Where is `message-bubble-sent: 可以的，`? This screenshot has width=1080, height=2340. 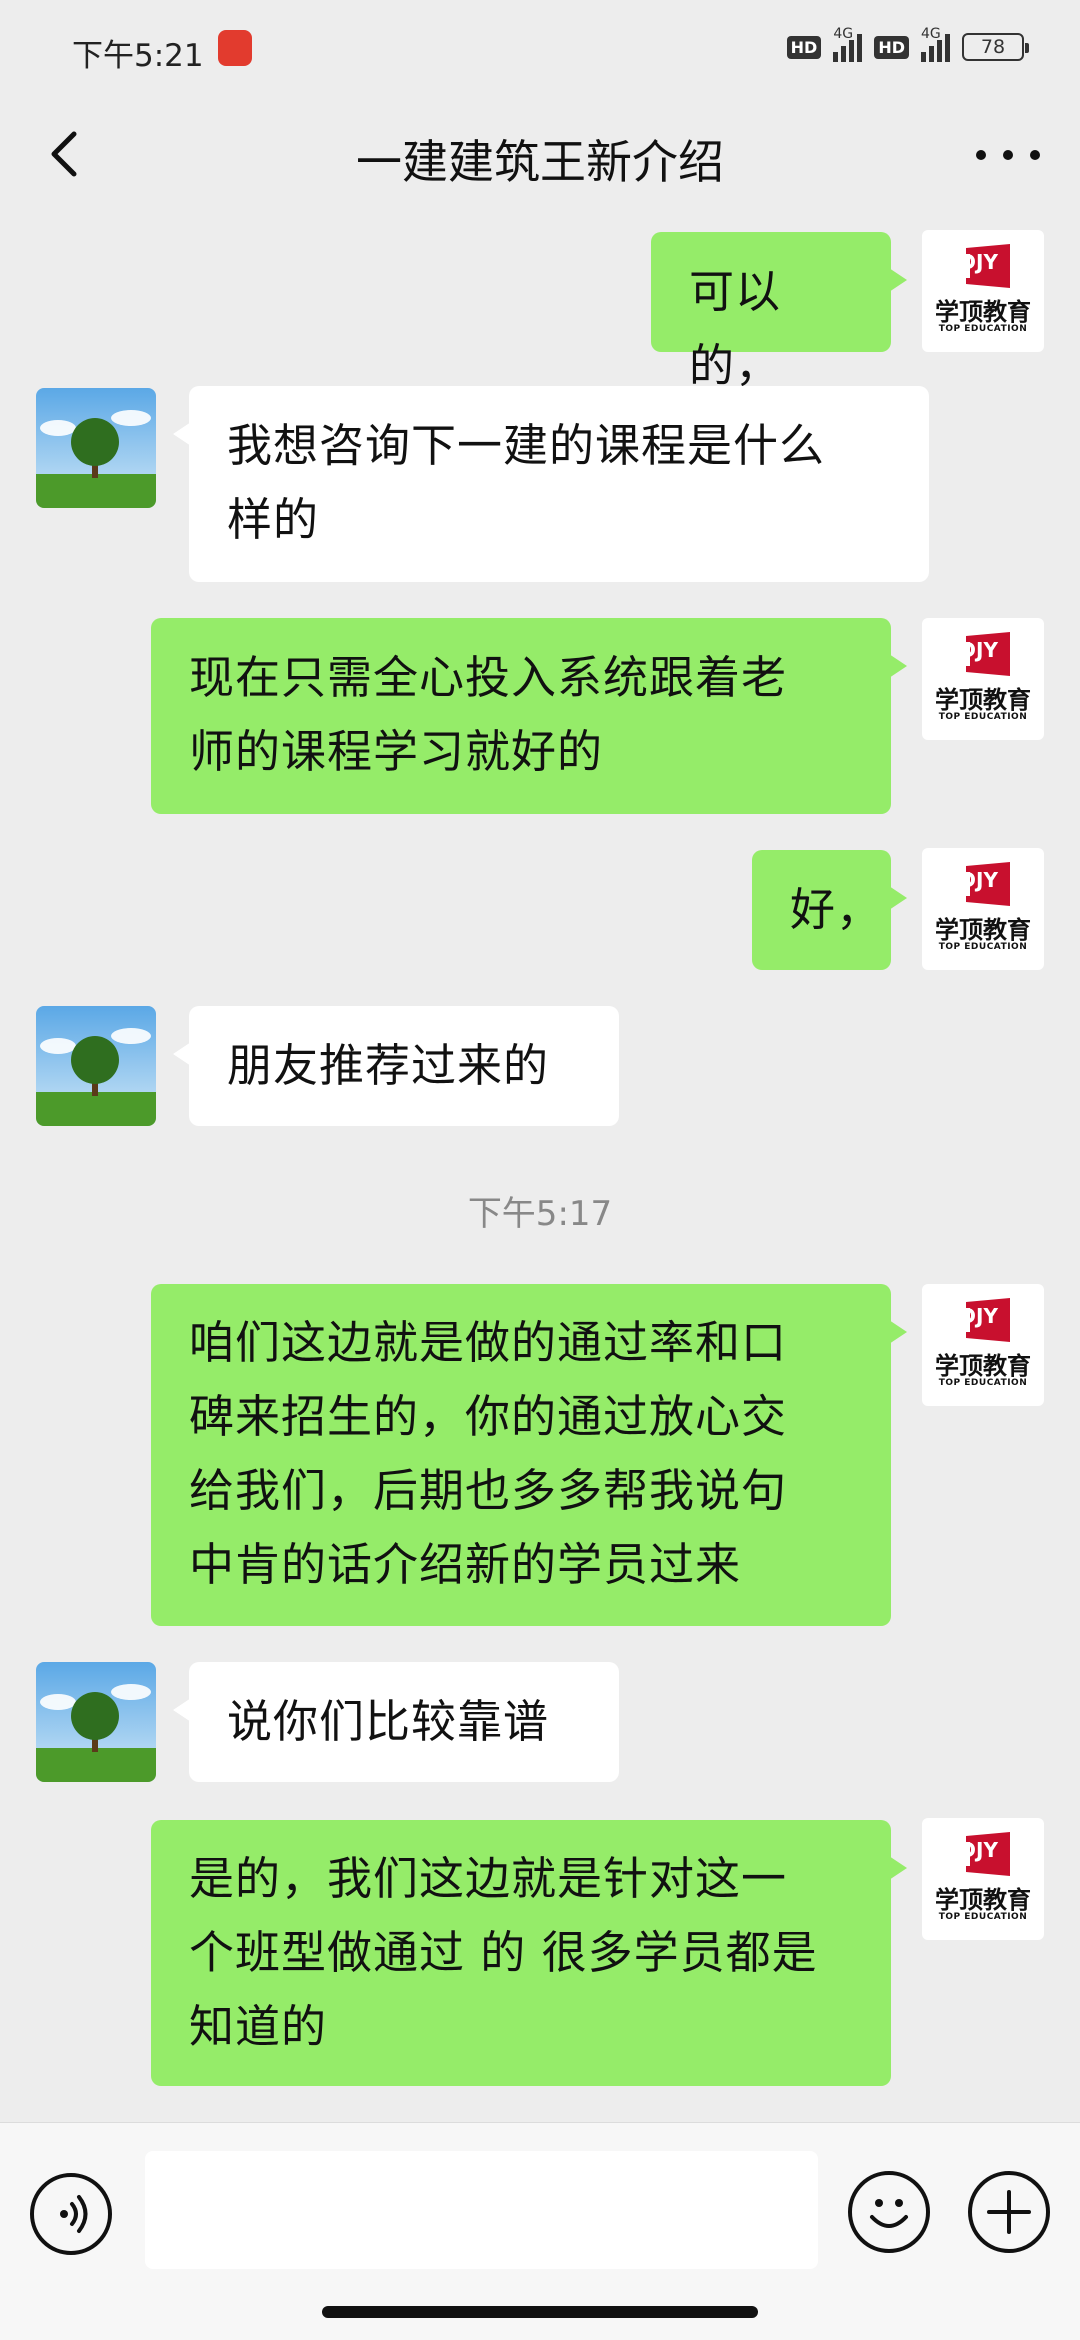 message-bubble-sent: 可以的， is located at coordinates (779, 312).